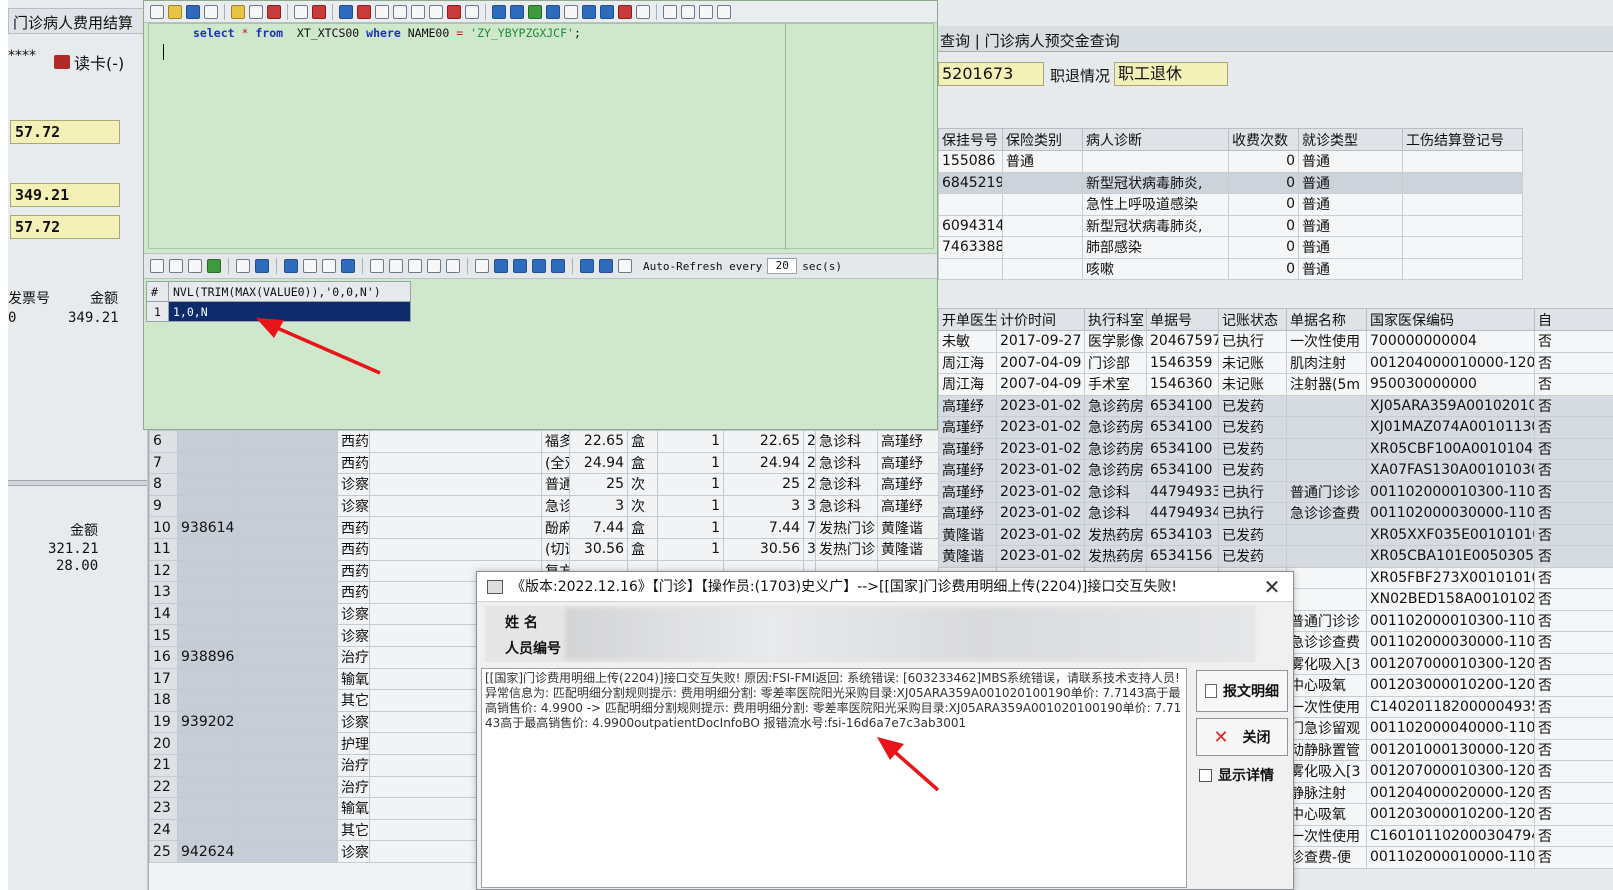 The height and width of the screenshot is (890, 1613). What do you see at coordinates (157, 266) in the screenshot?
I see `filter-down-icon` at bounding box center [157, 266].